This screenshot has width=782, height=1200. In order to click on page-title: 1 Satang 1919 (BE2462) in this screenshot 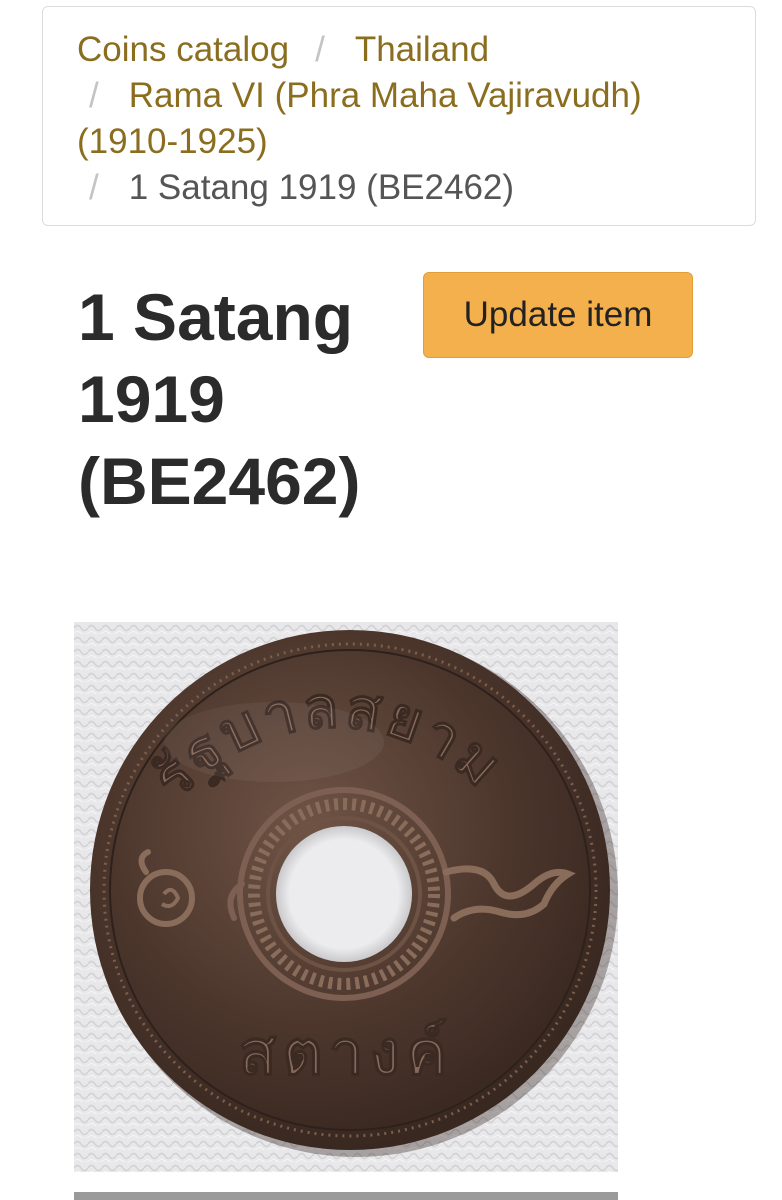, I will do `click(219, 399)`.